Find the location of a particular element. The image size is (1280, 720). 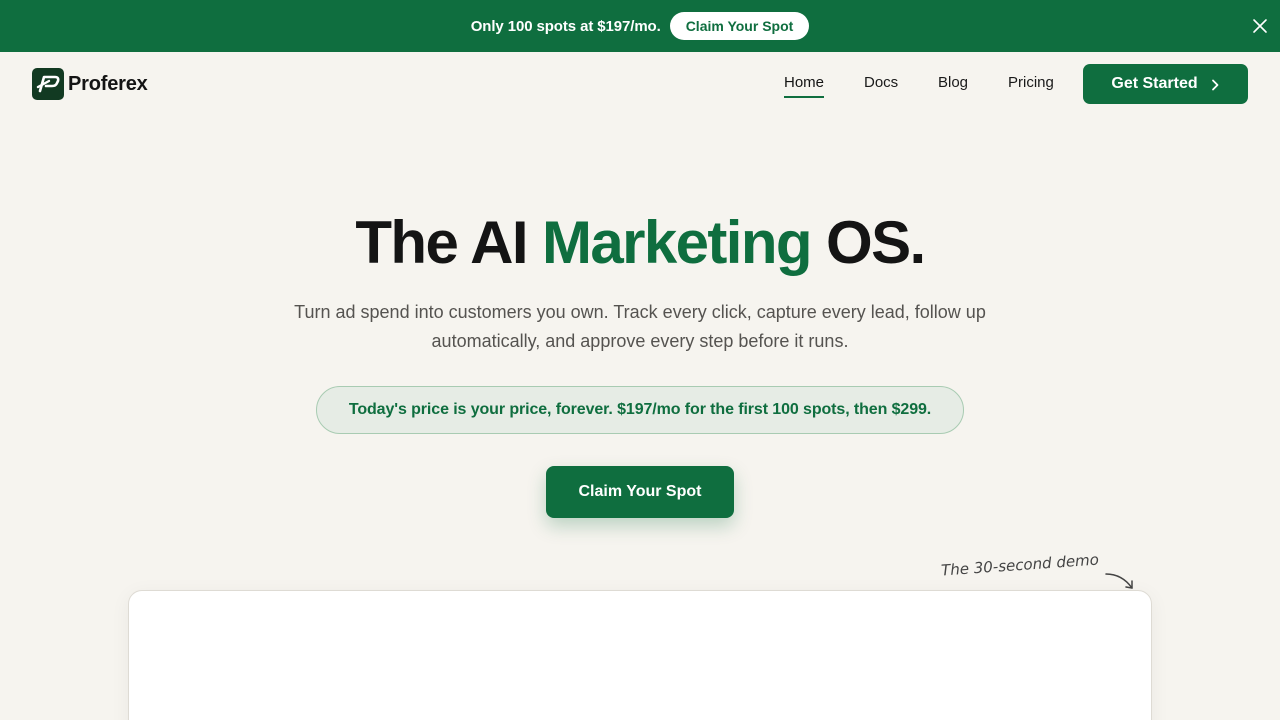

hero-claim-label: Claim Your Spot is located at coordinates (640, 491).